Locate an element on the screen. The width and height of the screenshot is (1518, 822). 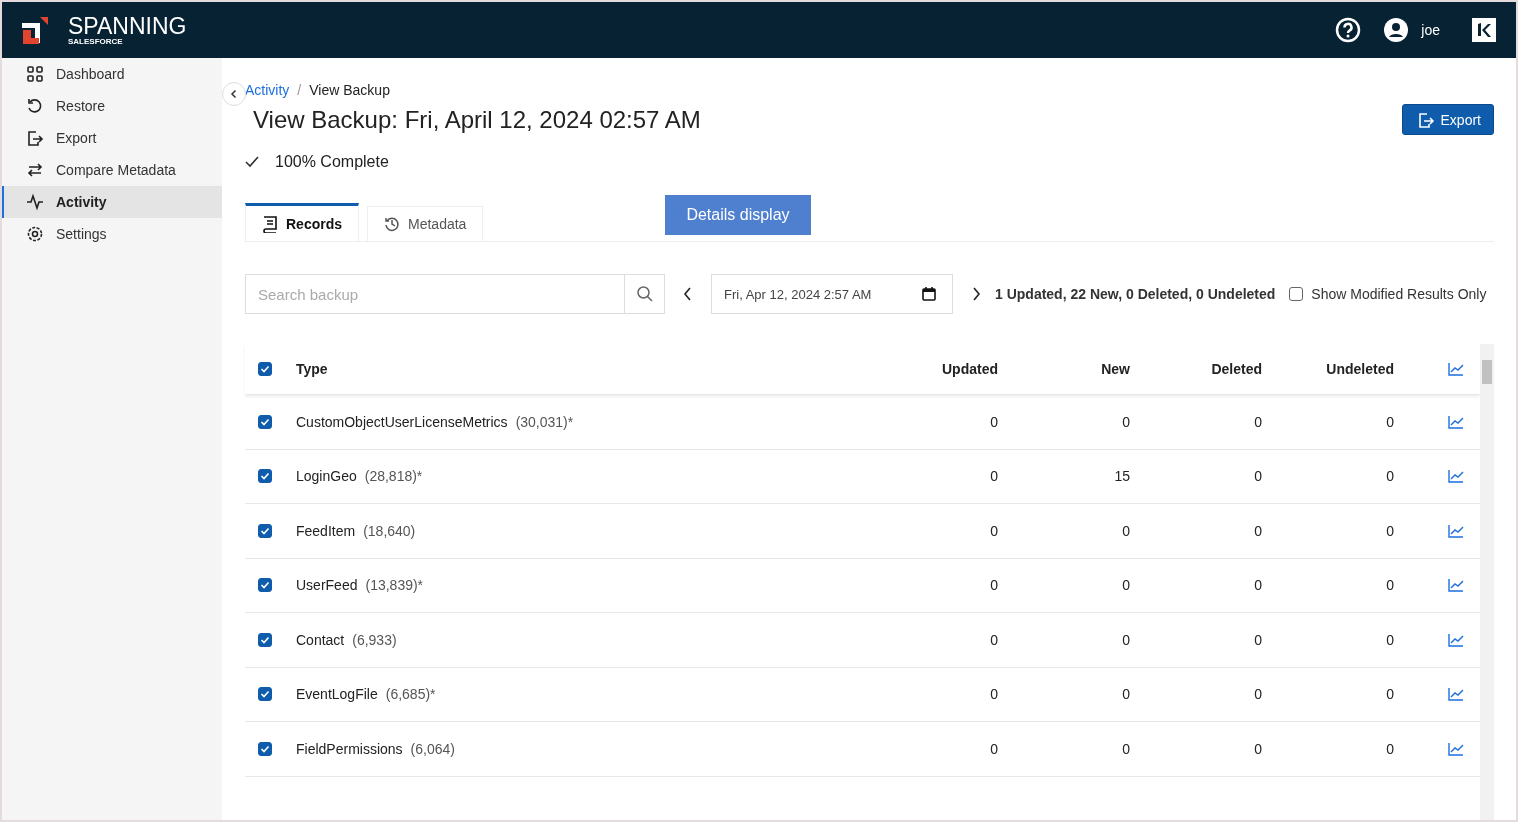
chevron-right-icon is located at coordinates (976, 294).